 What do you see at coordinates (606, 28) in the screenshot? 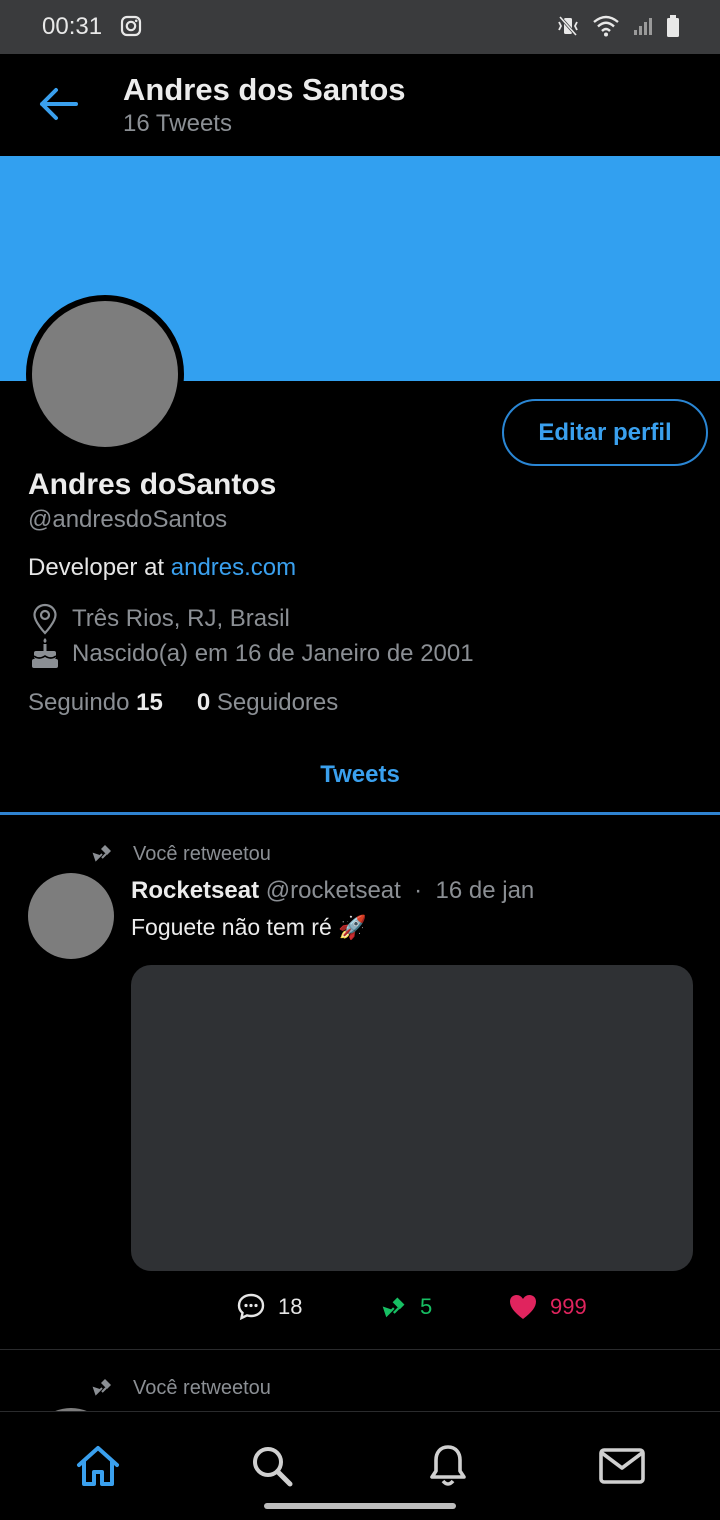
I see `wifi-icon` at bounding box center [606, 28].